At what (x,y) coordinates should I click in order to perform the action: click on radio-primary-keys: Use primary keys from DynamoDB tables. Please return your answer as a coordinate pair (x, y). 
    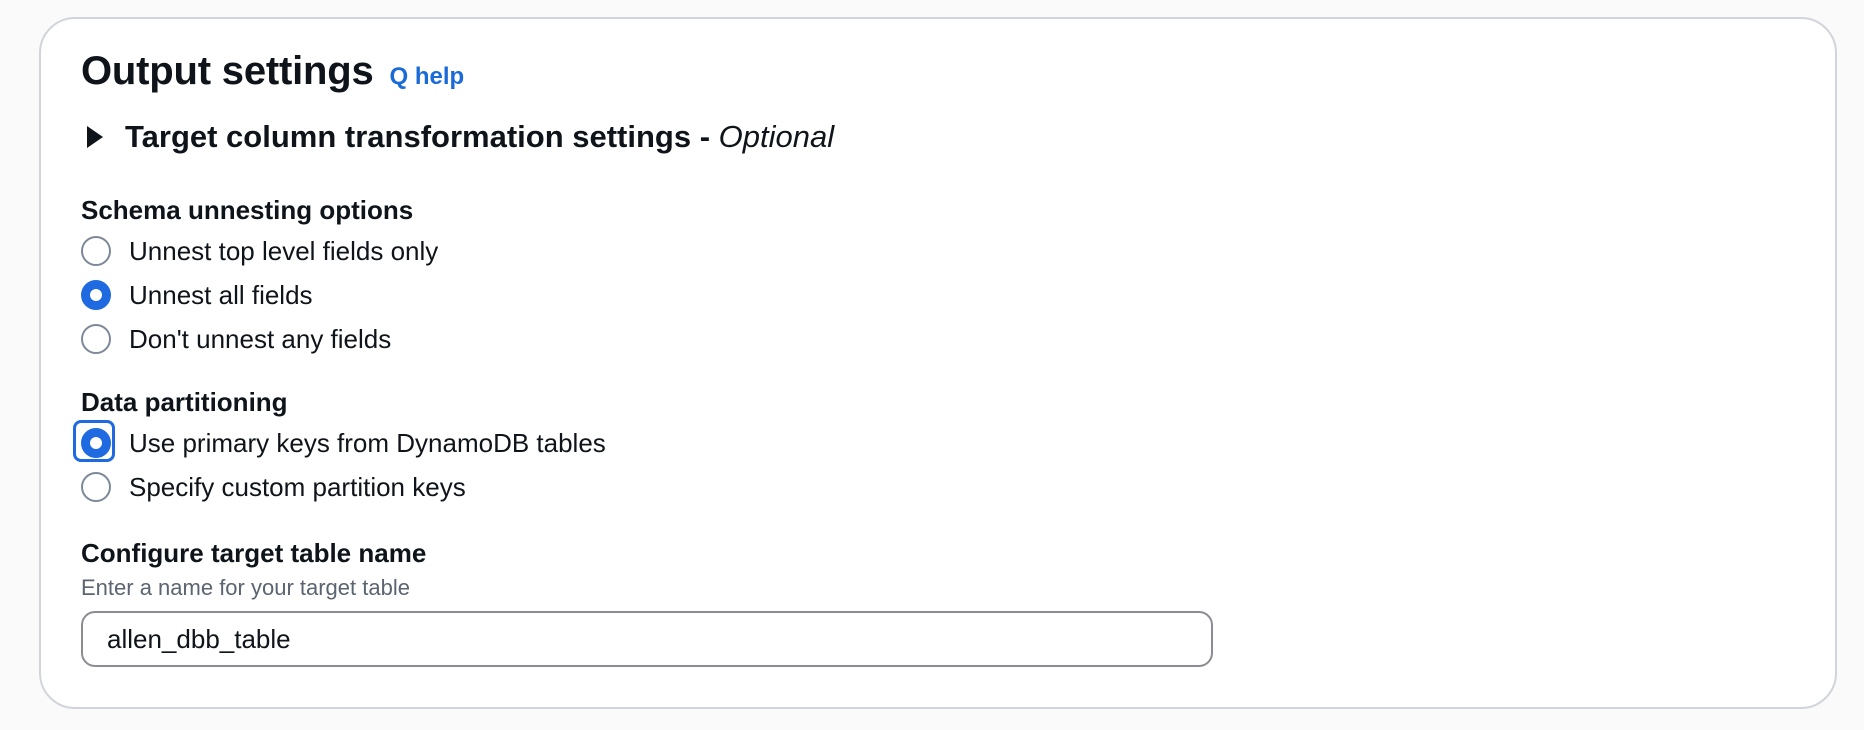
    Looking at the image, I should click on (934, 442).